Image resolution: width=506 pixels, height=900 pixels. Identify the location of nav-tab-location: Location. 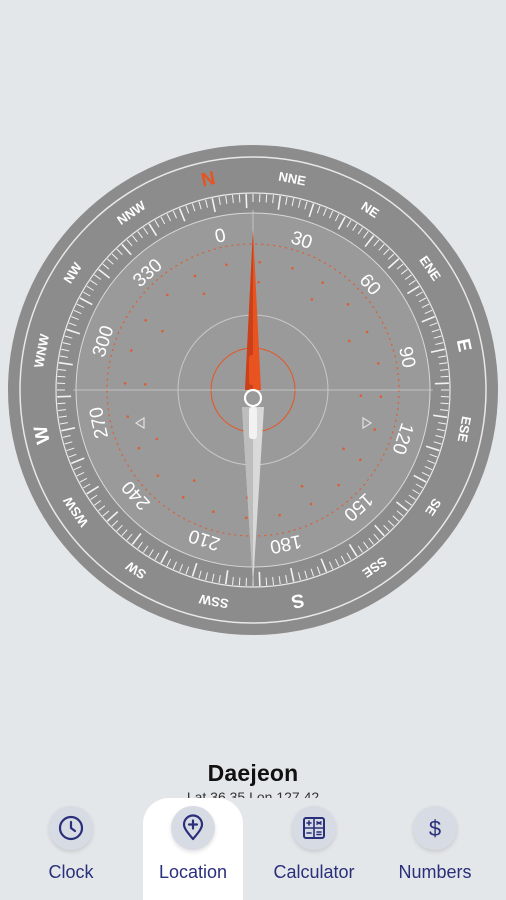
(193, 849).